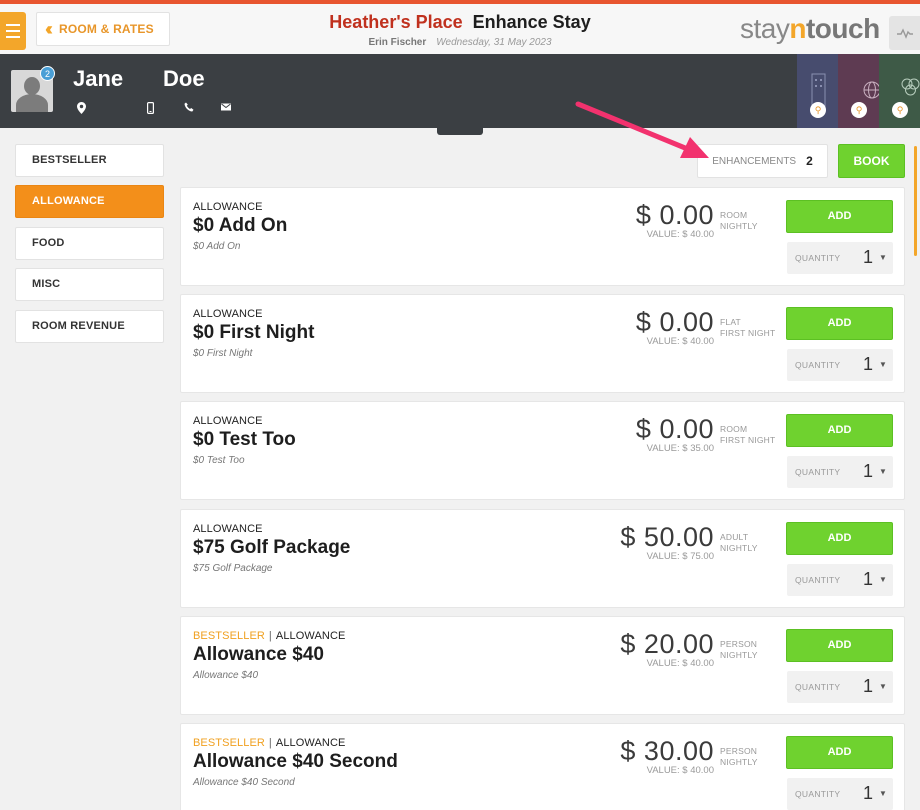 This screenshot has width=920, height=810. Describe the element at coordinates (89, 201) in the screenshot. I see `sidebar-item-allowance: ALLOWANCE` at that location.